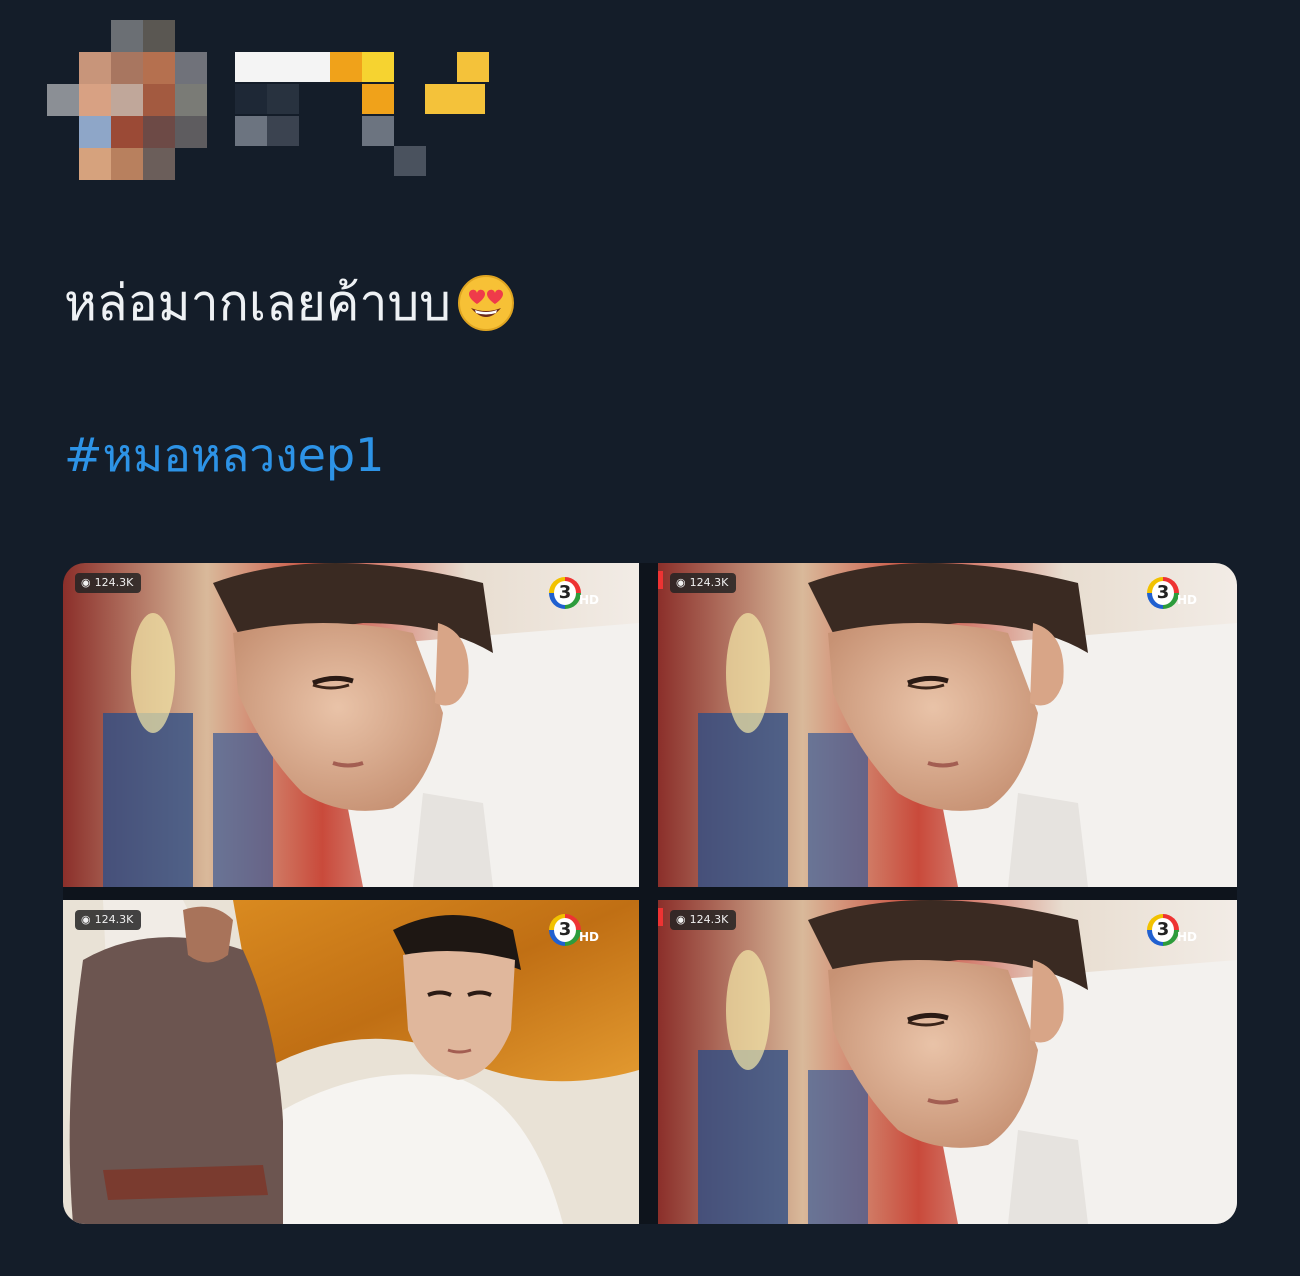  I want to click on tweet-text-content: หล่อมากเลยค้าบบ, so click(257, 303).